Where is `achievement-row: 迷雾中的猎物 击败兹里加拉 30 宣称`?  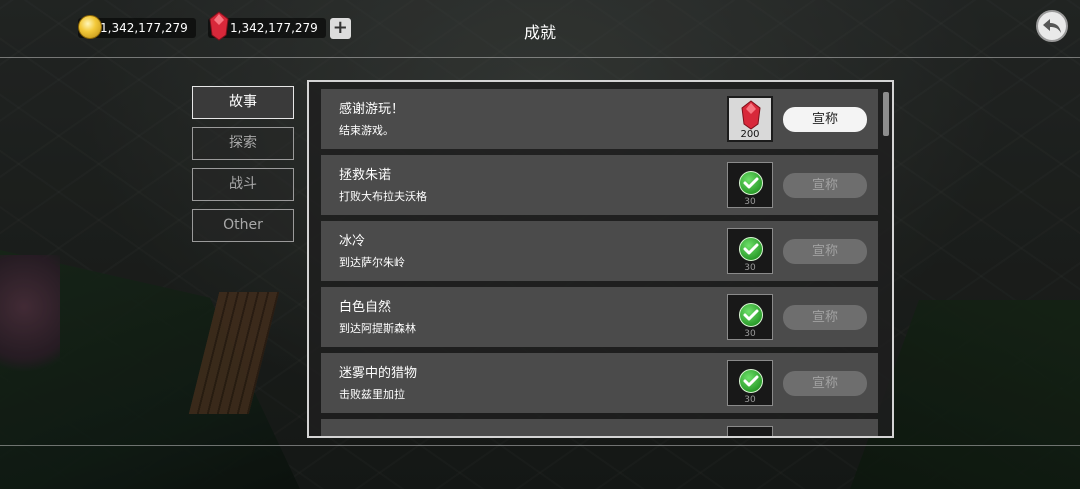 achievement-row: 迷雾中的猎物 击败兹里加拉 30 宣称 is located at coordinates (599, 383).